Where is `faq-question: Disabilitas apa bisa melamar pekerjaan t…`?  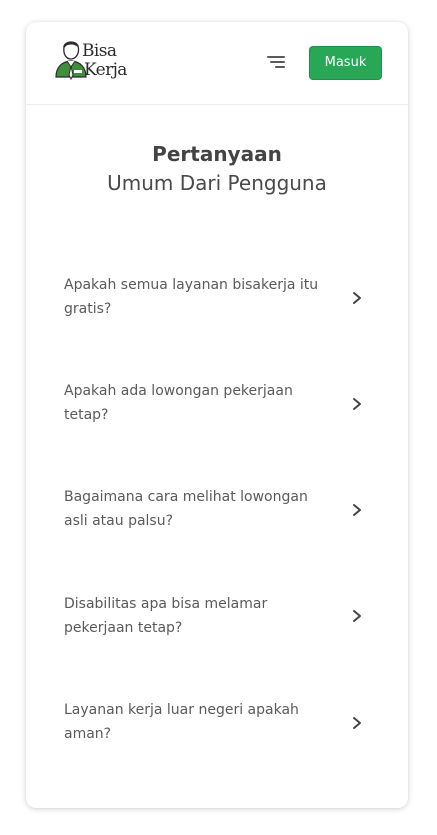
faq-question: Disabilitas apa bisa melamar pekerjaan t… is located at coordinates (166, 616).